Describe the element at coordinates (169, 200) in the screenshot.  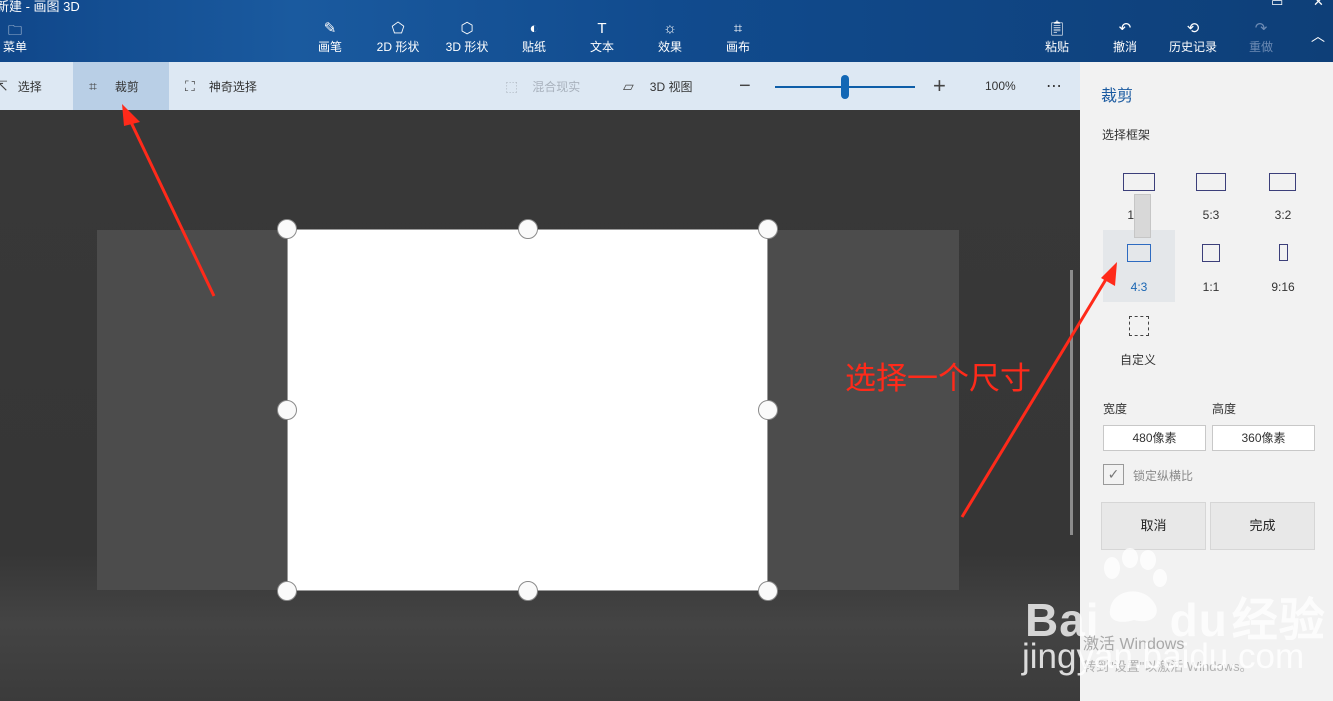
I see `arrow-to-crop` at that location.